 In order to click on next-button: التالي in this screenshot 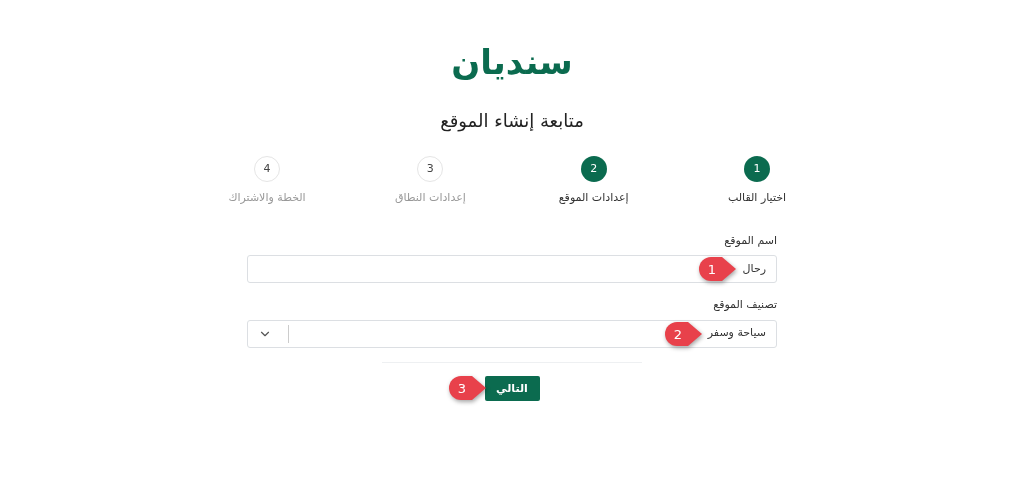, I will do `click(512, 389)`.